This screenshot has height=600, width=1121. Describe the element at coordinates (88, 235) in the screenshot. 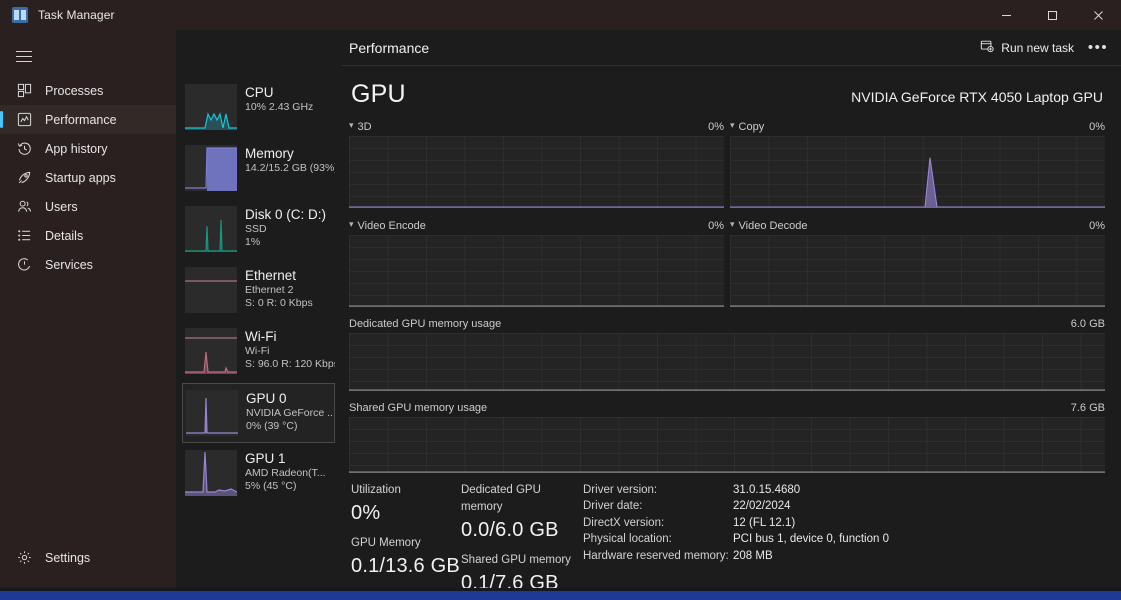

I see `sidebar-item-details: Details` at that location.